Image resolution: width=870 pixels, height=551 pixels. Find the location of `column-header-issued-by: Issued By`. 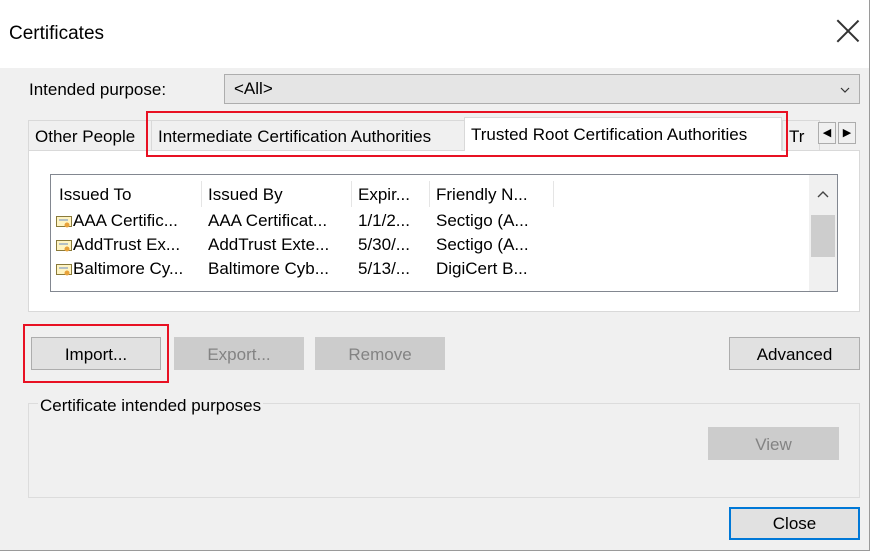

column-header-issued-by: Issued By is located at coordinates (245, 195).